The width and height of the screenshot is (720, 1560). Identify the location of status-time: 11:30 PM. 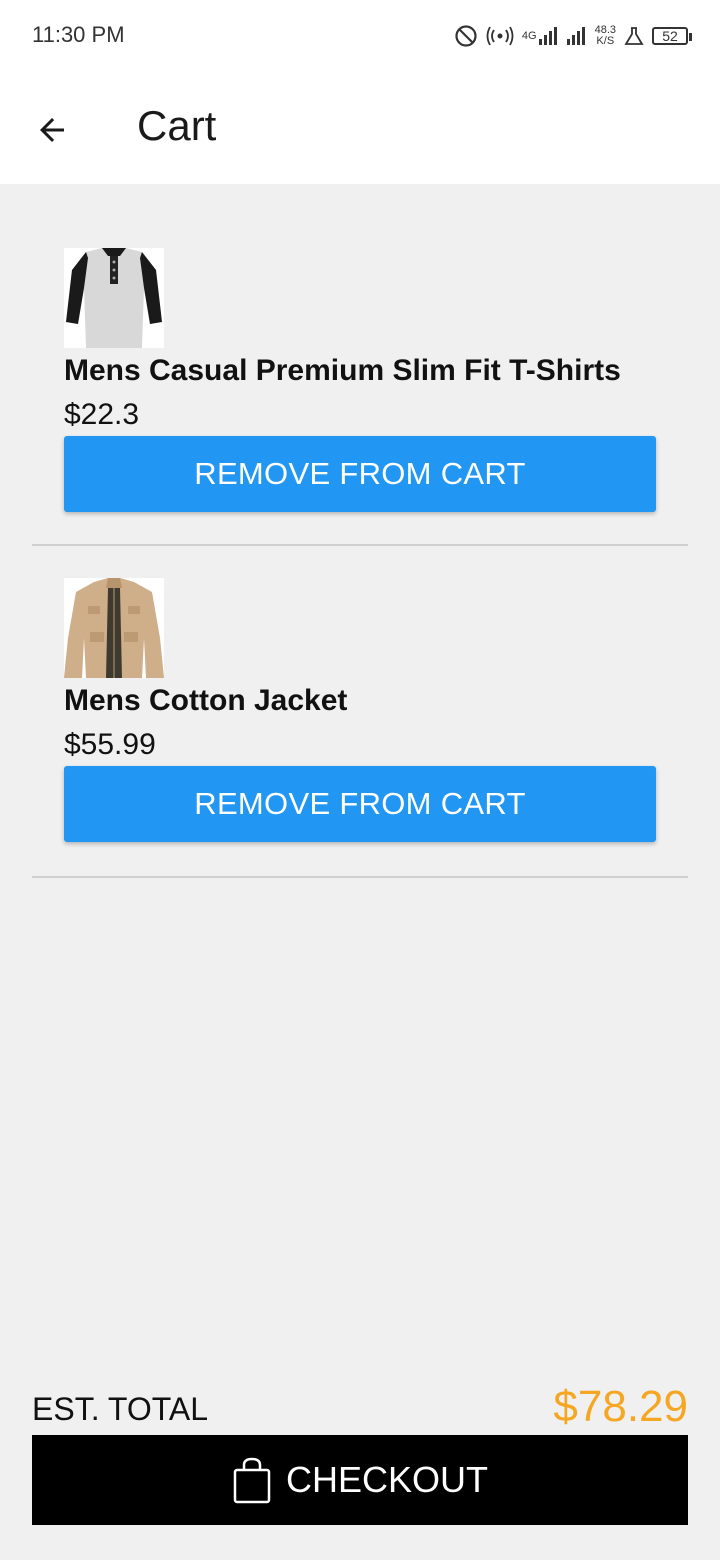
(78, 34).